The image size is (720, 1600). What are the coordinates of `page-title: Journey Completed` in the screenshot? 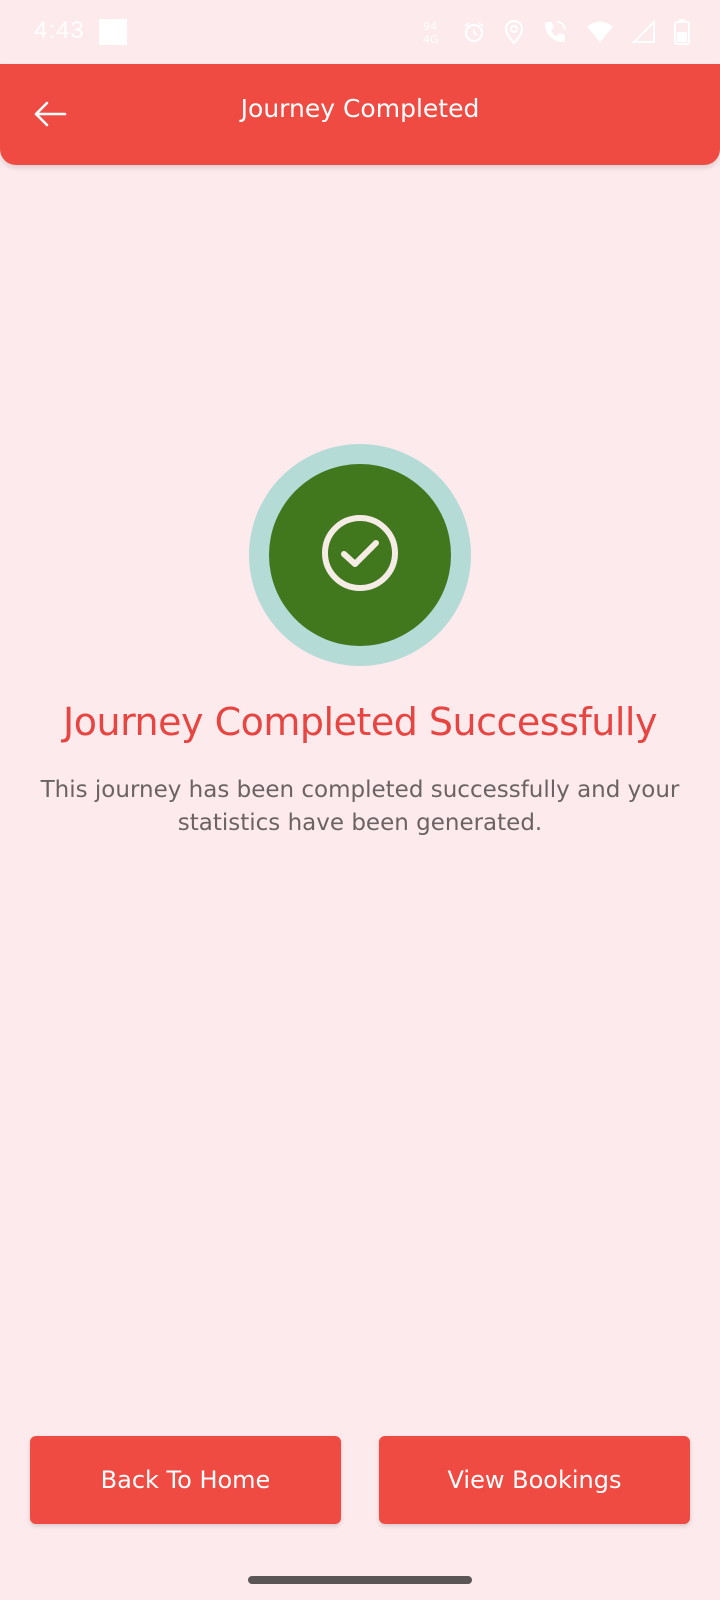 It's located at (360, 108).